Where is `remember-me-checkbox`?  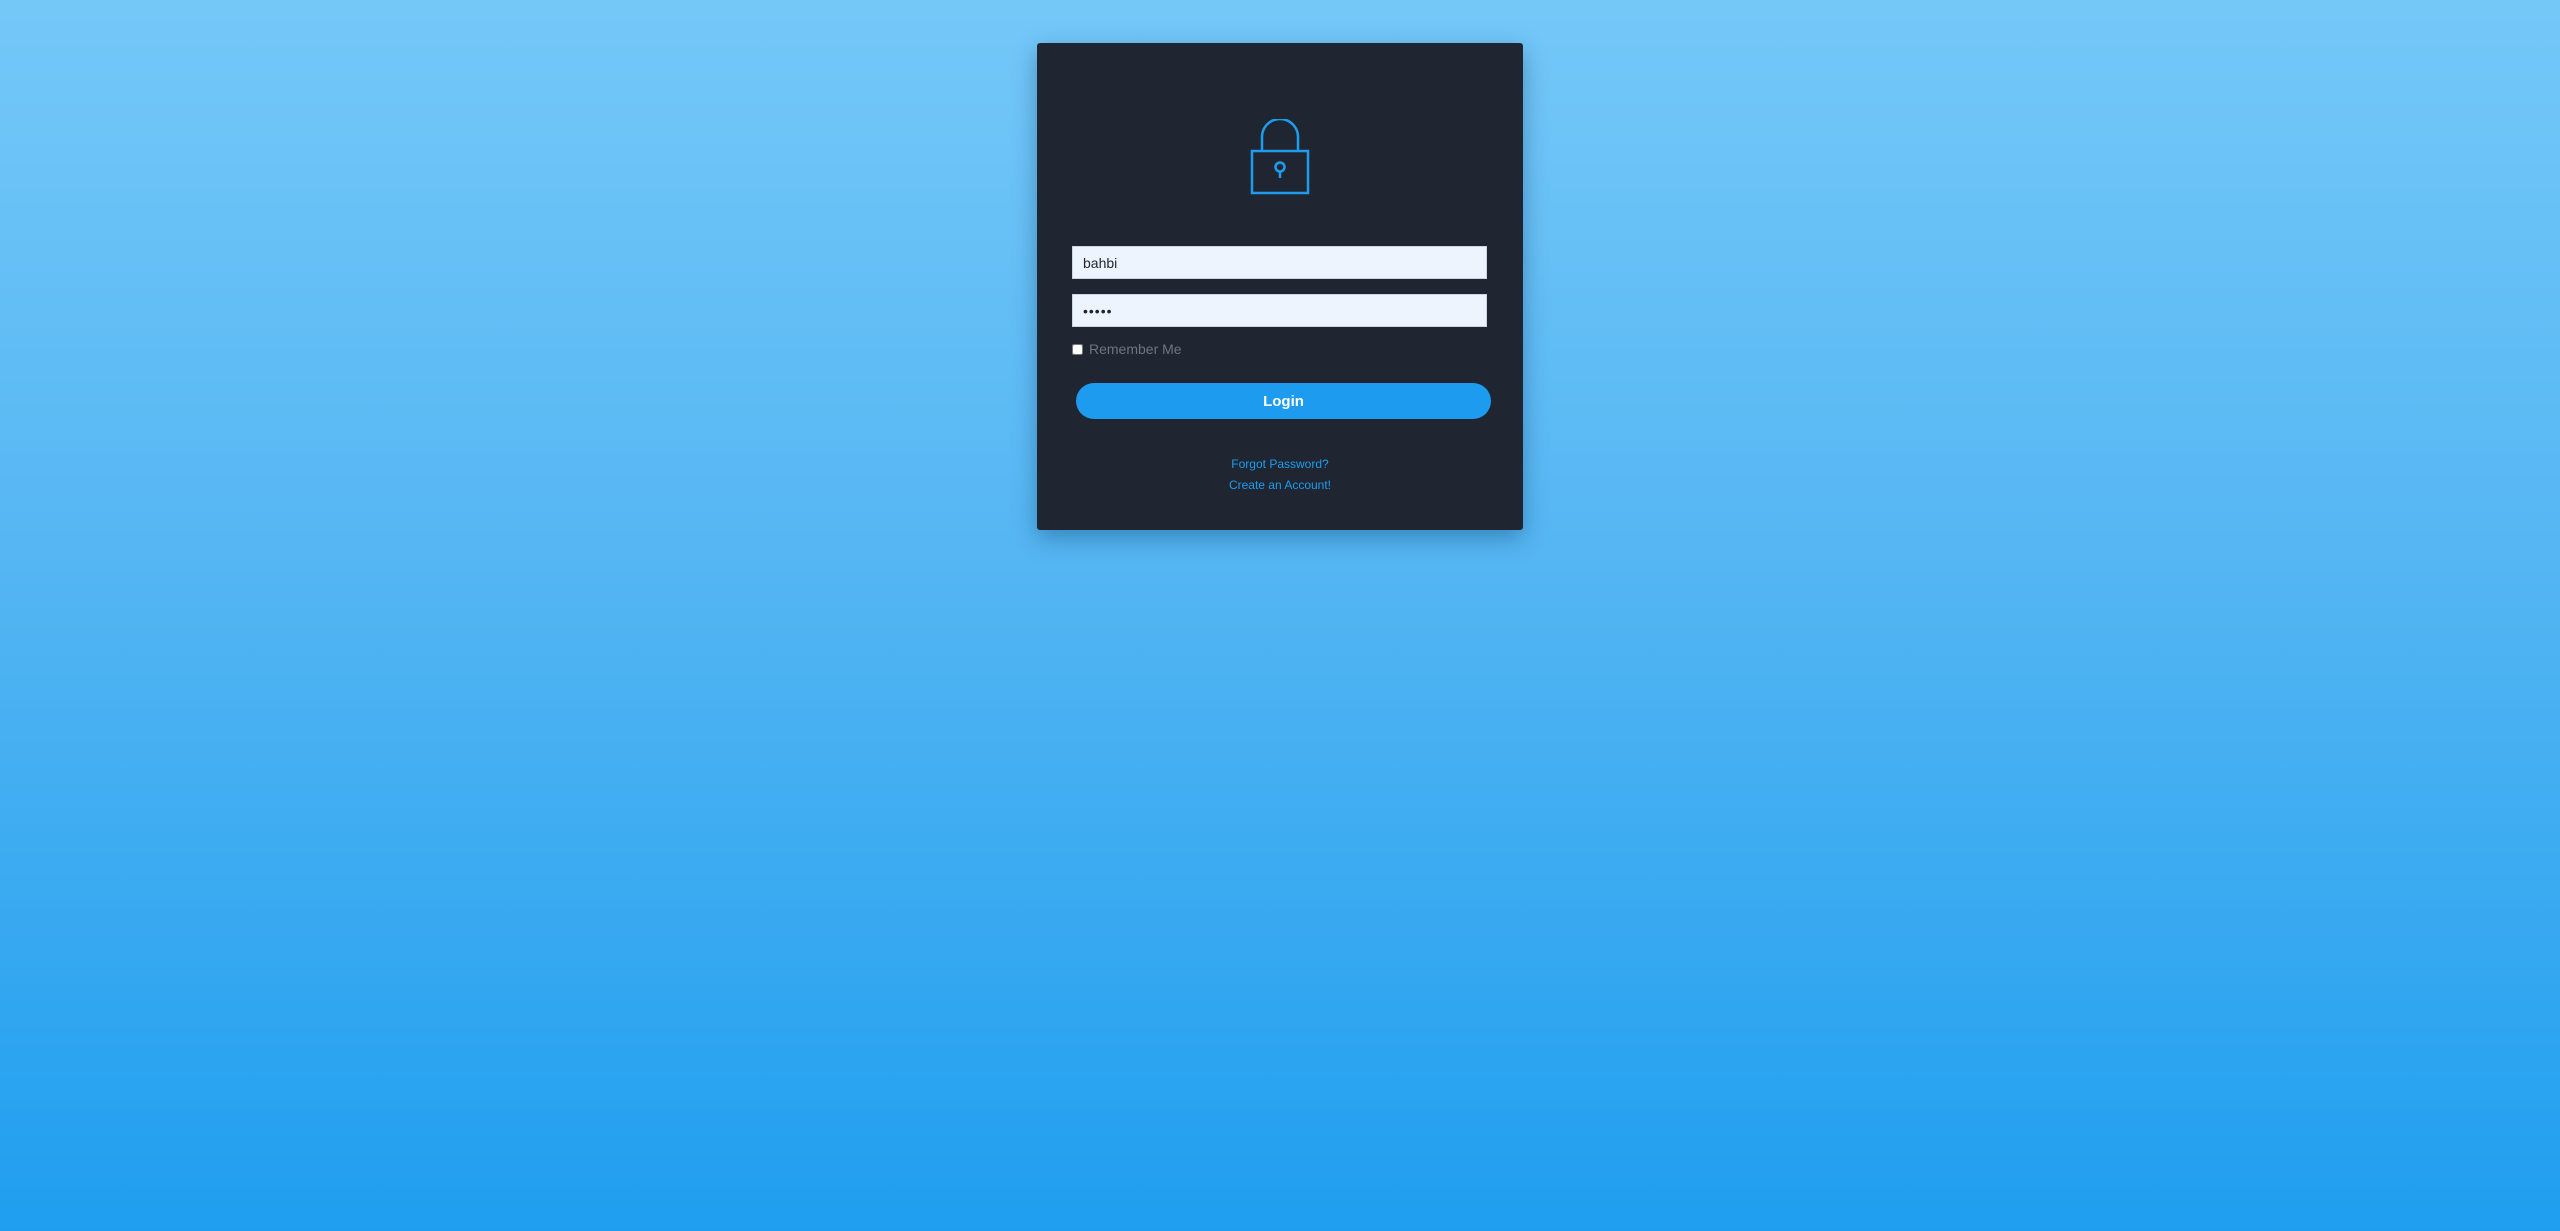
remember-me-checkbox is located at coordinates (1077, 349).